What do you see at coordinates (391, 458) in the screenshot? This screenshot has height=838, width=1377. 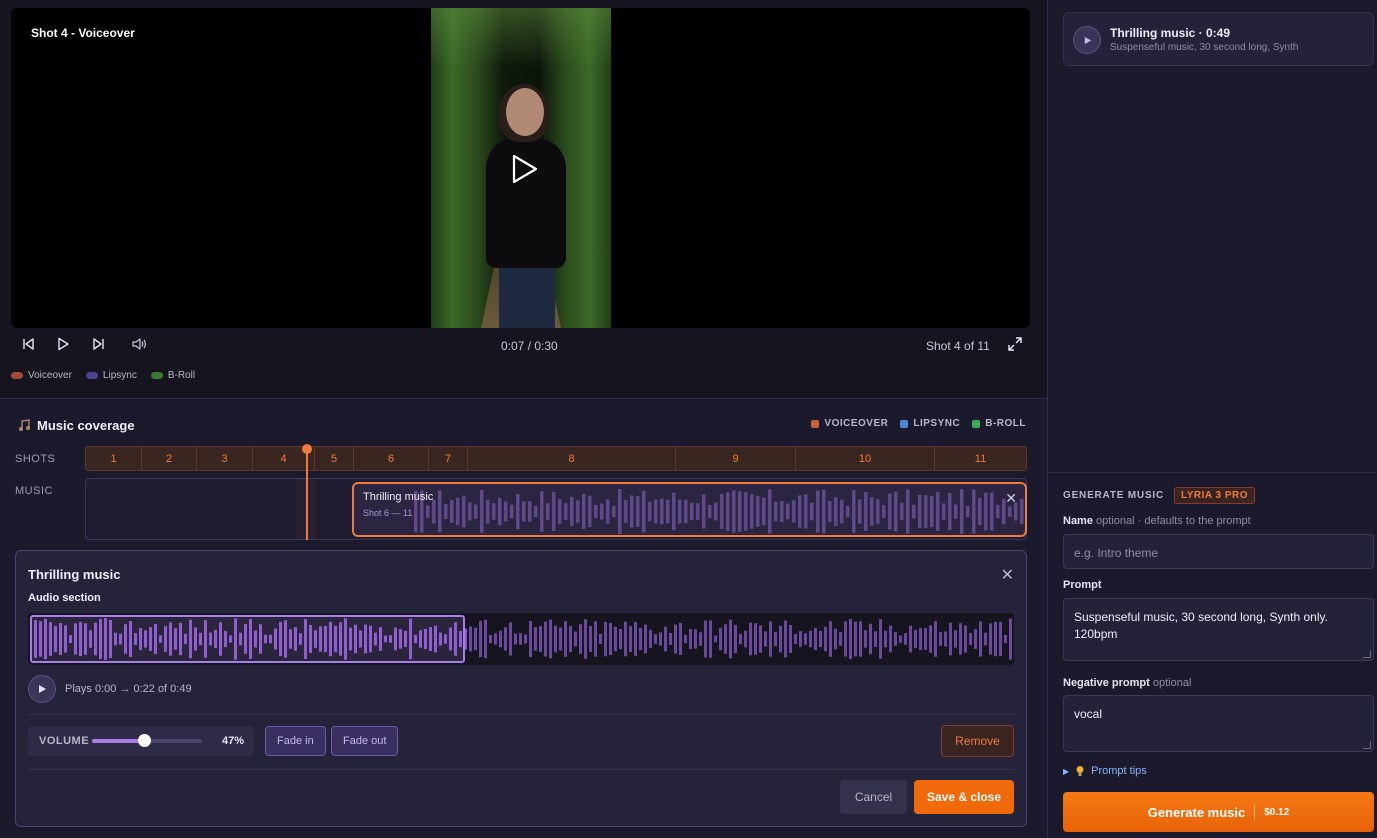 I see `shot-cell: 6` at bounding box center [391, 458].